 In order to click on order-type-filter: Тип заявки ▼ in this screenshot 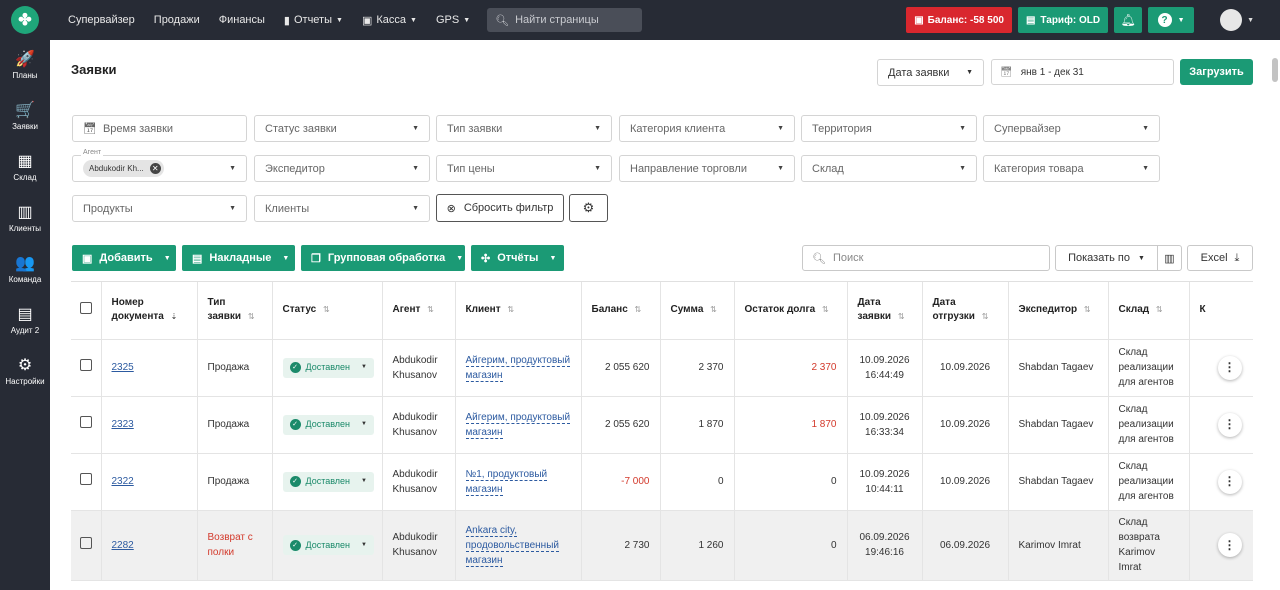, I will do `click(524, 128)`.